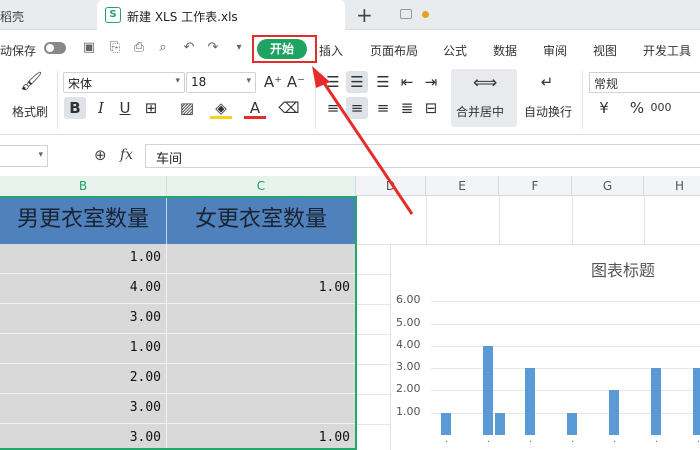  I want to click on header-cell-male: 男更衣室数量, so click(83, 220).